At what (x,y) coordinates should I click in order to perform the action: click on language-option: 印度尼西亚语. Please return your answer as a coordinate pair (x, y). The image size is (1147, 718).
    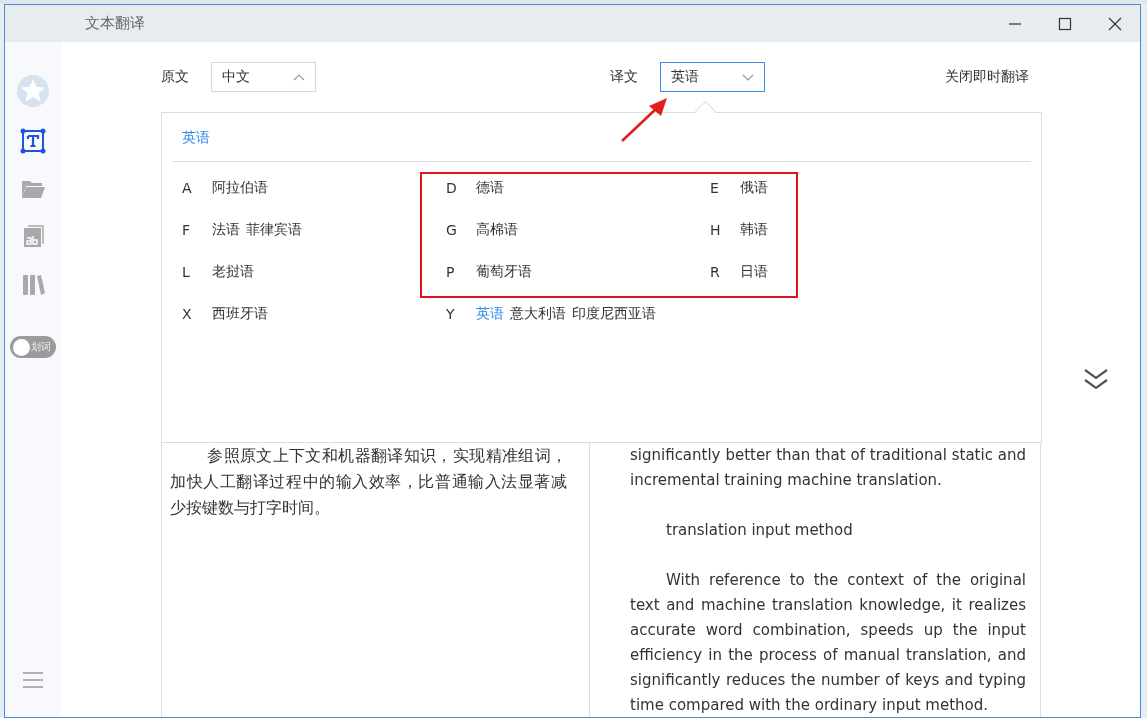
    Looking at the image, I should click on (614, 314).